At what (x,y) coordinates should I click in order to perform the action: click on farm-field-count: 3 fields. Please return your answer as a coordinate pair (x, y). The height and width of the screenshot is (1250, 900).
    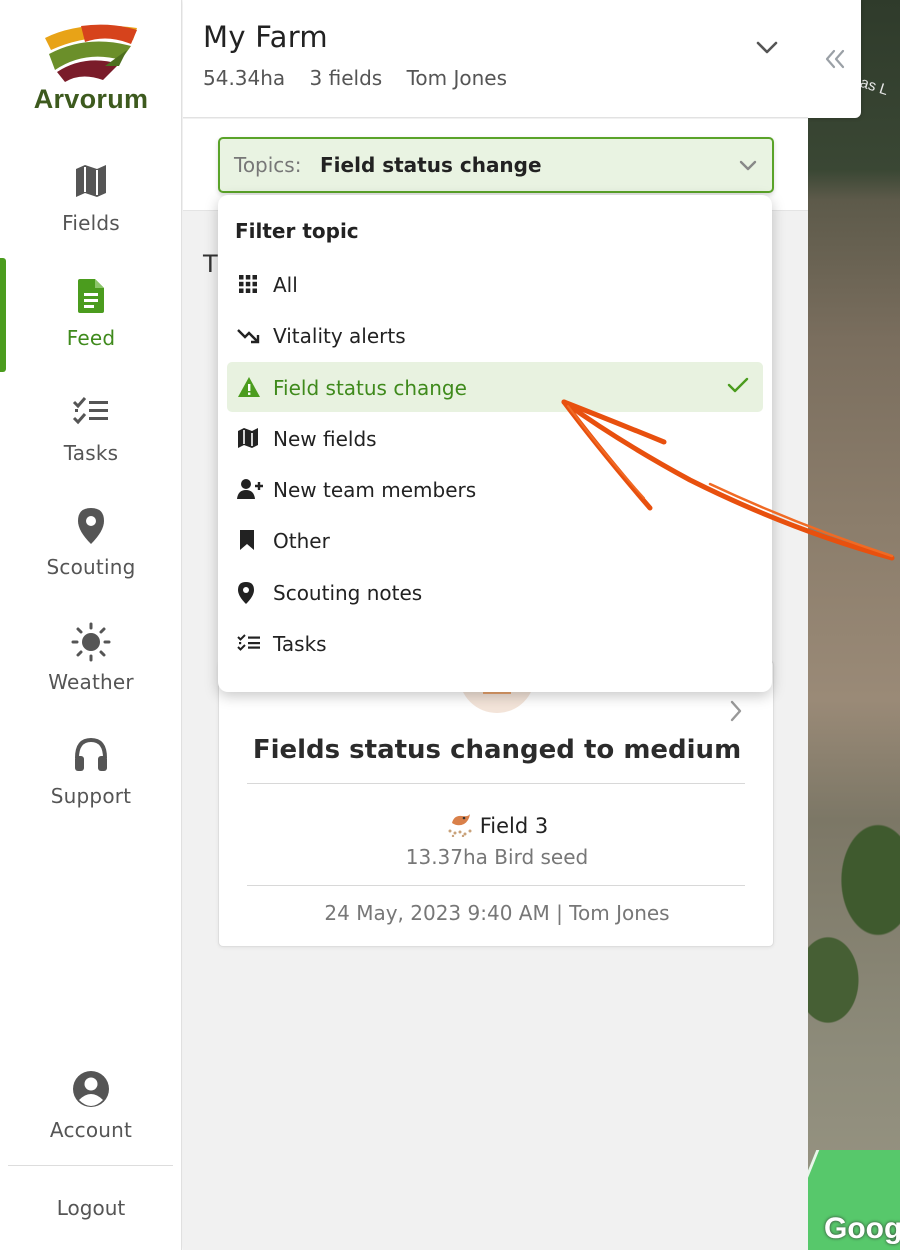
    Looking at the image, I should click on (346, 78).